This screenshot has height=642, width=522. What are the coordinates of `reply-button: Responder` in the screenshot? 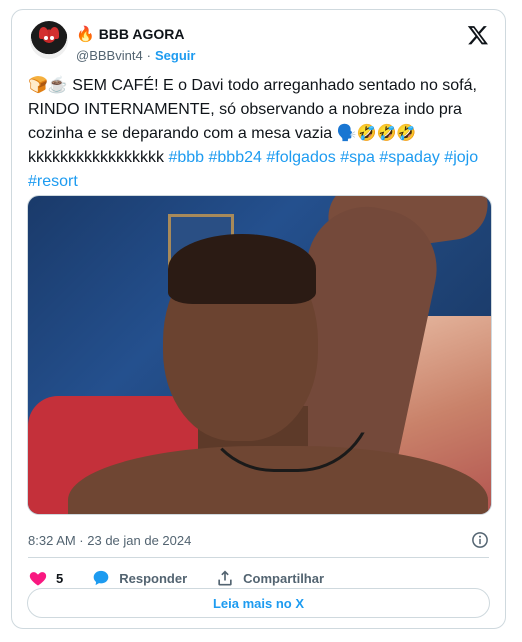 It's located at (139, 578).